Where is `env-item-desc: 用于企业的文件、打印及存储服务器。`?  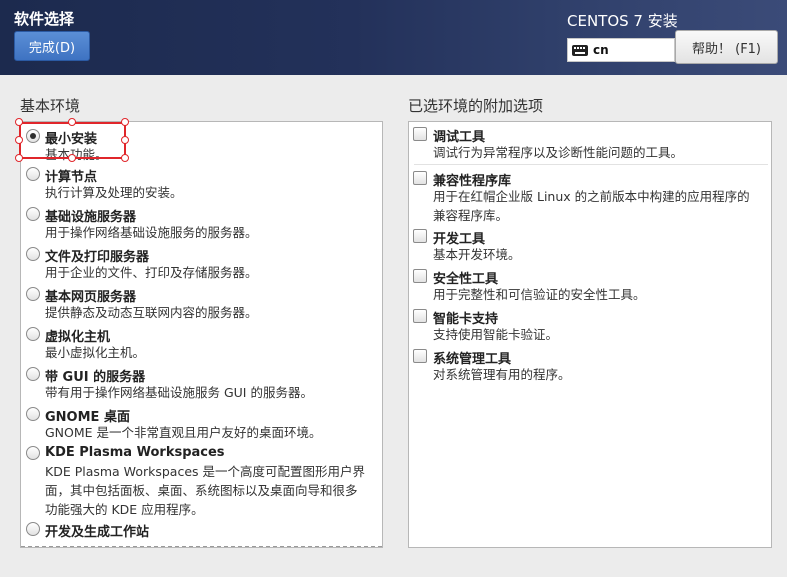 env-item-desc: 用于企业的文件、打印及存储服务器。 is located at coordinates (151, 272).